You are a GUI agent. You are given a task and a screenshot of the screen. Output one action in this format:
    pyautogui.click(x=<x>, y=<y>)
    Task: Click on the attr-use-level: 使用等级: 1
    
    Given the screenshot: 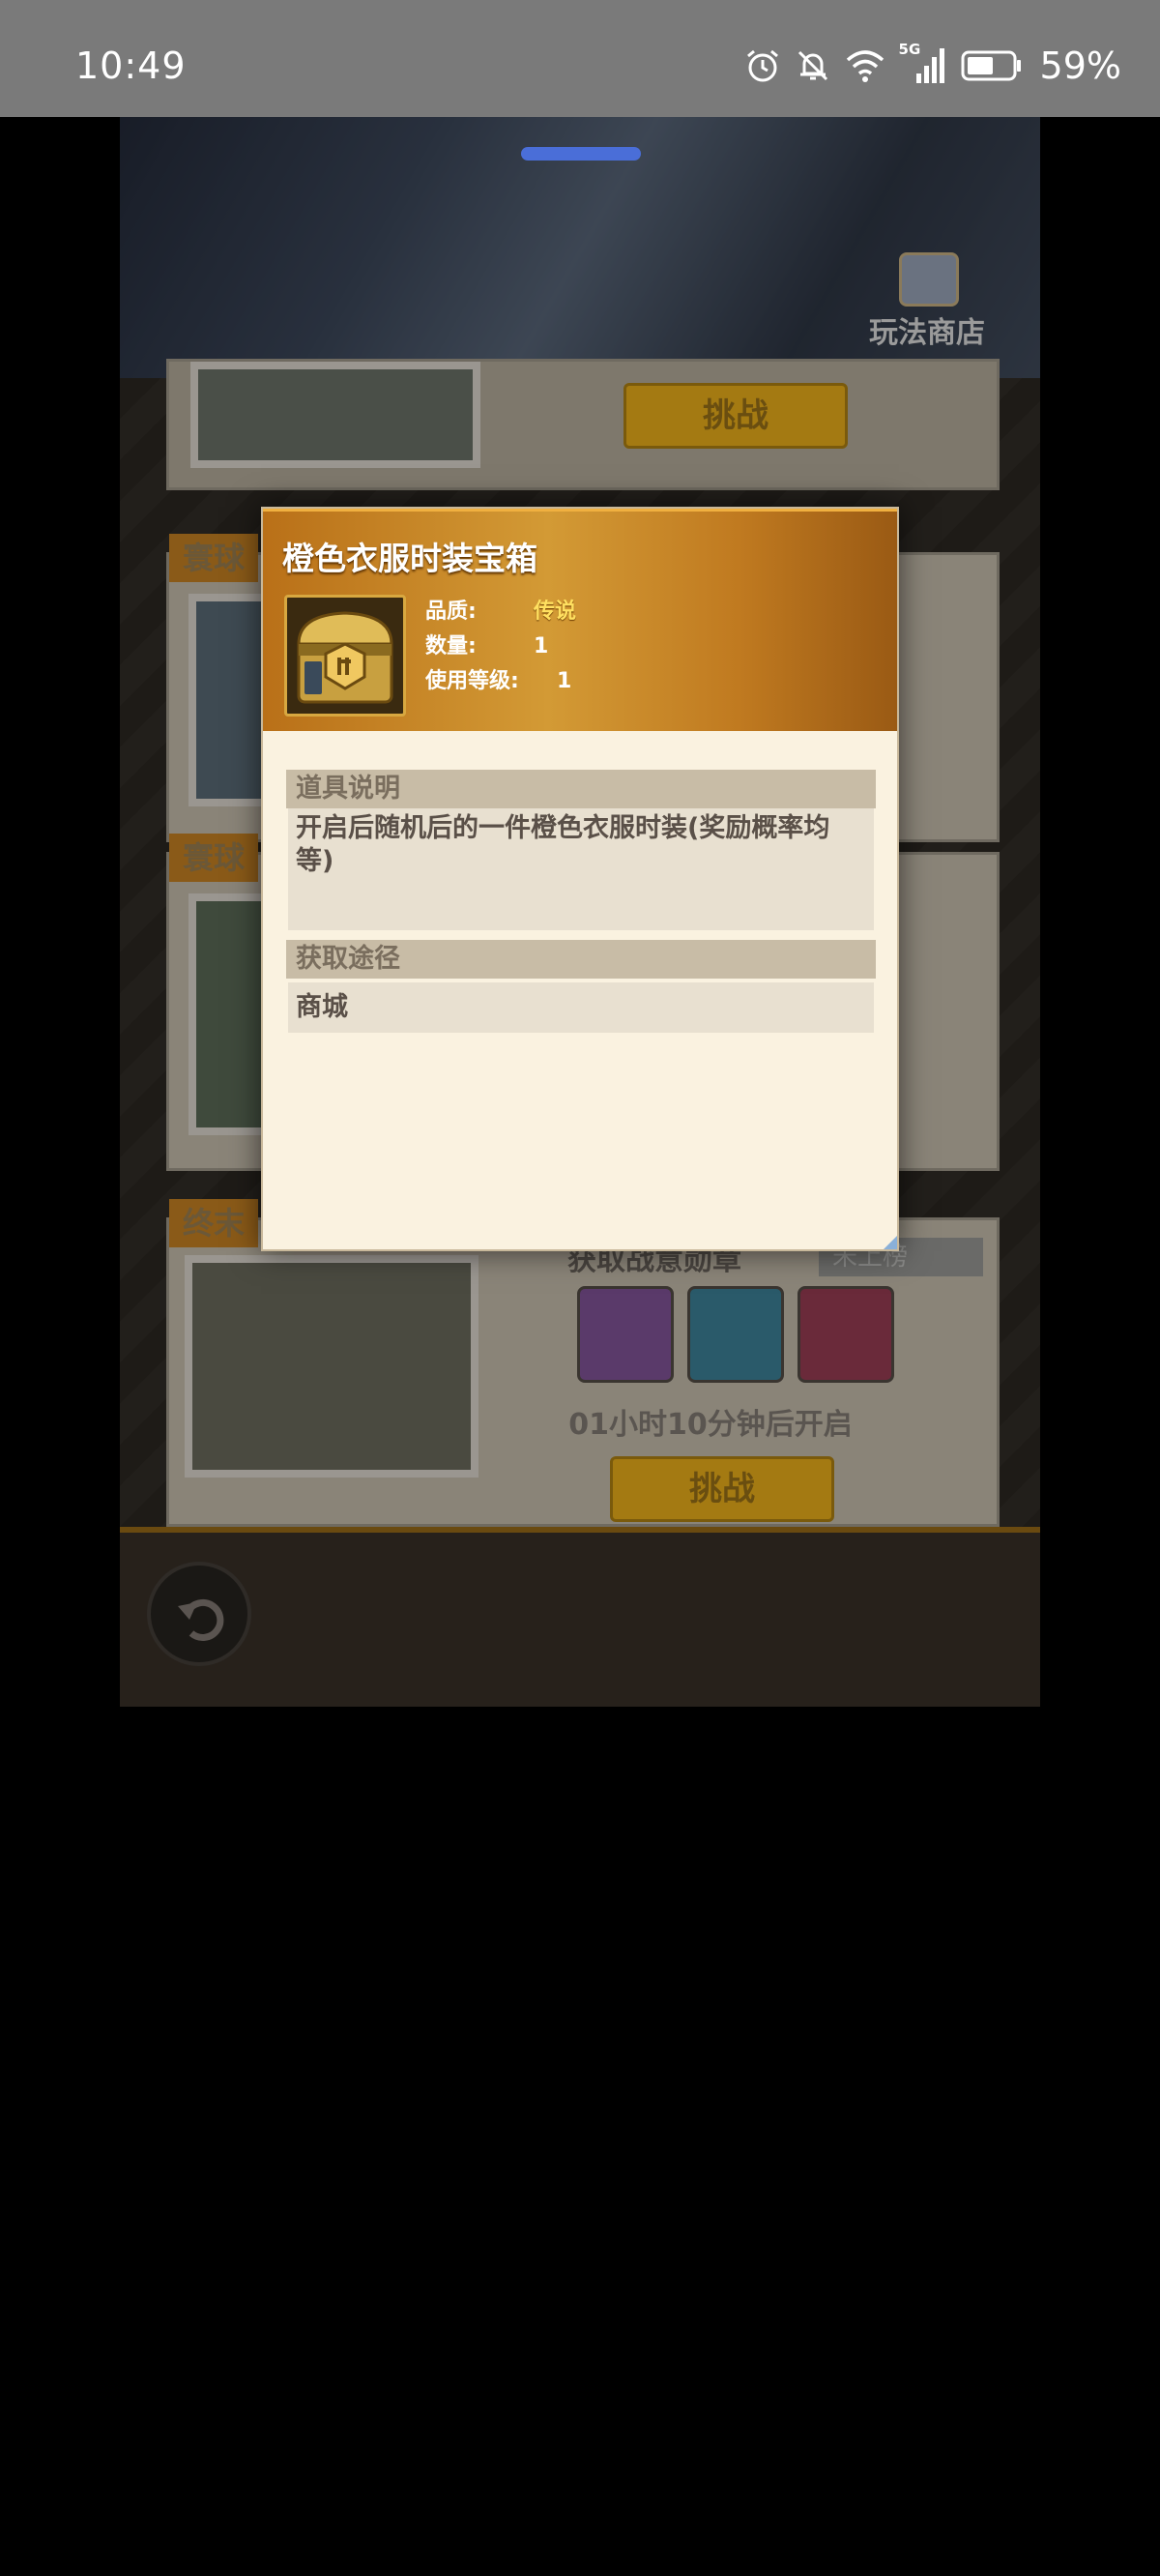 What is the action you would take?
    pyautogui.click(x=501, y=681)
    